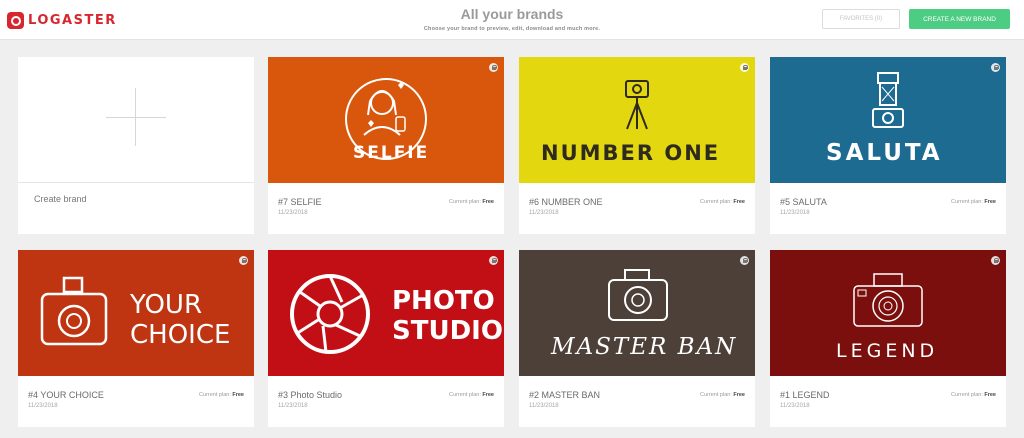 This screenshot has width=1024, height=438. Describe the element at coordinates (637, 313) in the screenshot. I see `brand-logo-preview: MASTER BAN` at that location.